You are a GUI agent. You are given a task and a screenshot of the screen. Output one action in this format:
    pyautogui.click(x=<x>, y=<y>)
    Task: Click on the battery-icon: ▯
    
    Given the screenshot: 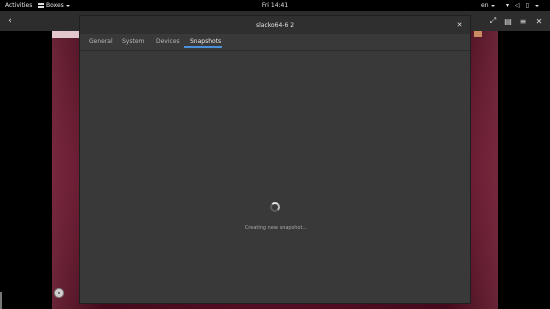 What is the action you would take?
    pyautogui.click(x=527, y=5)
    